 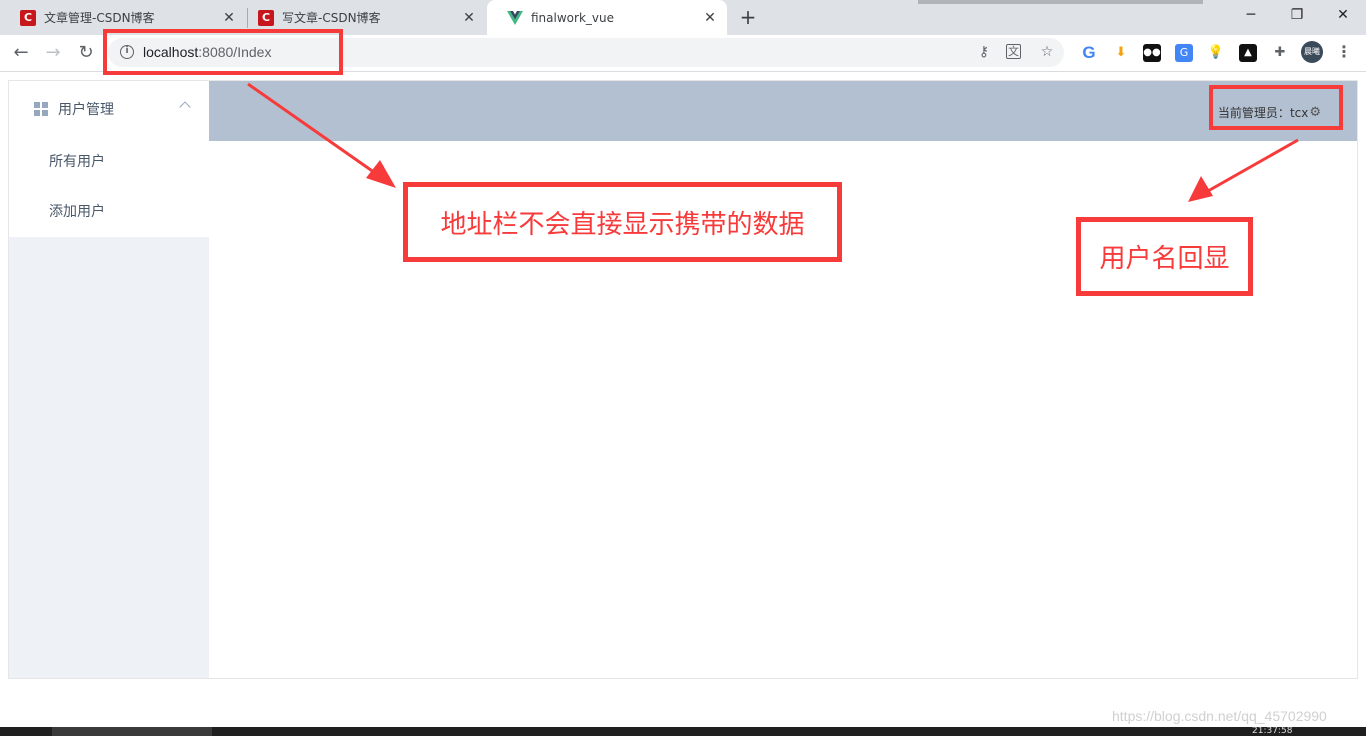 I want to click on back-button: ←, so click(x=21, y=53).